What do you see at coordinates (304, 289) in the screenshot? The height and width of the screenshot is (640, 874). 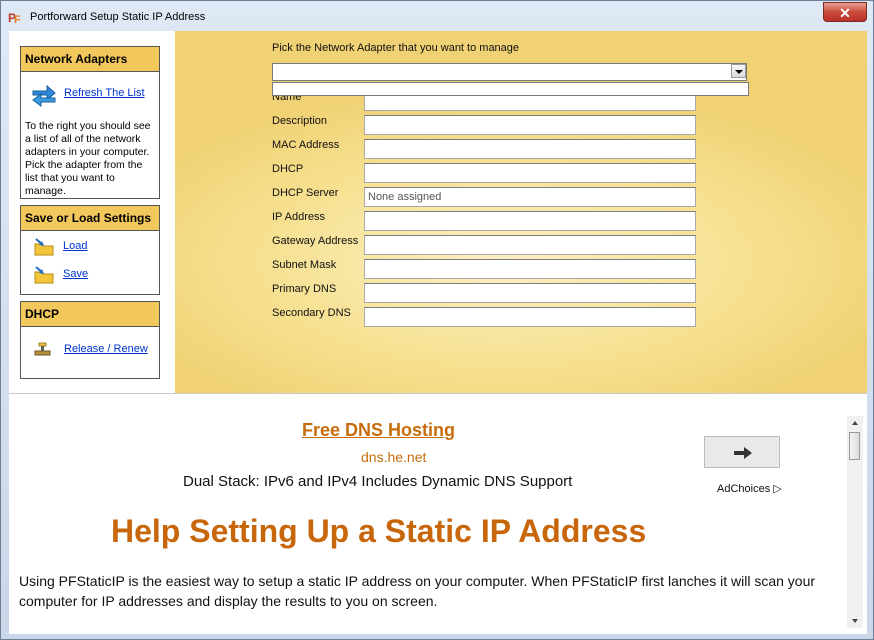 I see `primary-dns-label: Primary DNS` at bounding box center [304, 289].